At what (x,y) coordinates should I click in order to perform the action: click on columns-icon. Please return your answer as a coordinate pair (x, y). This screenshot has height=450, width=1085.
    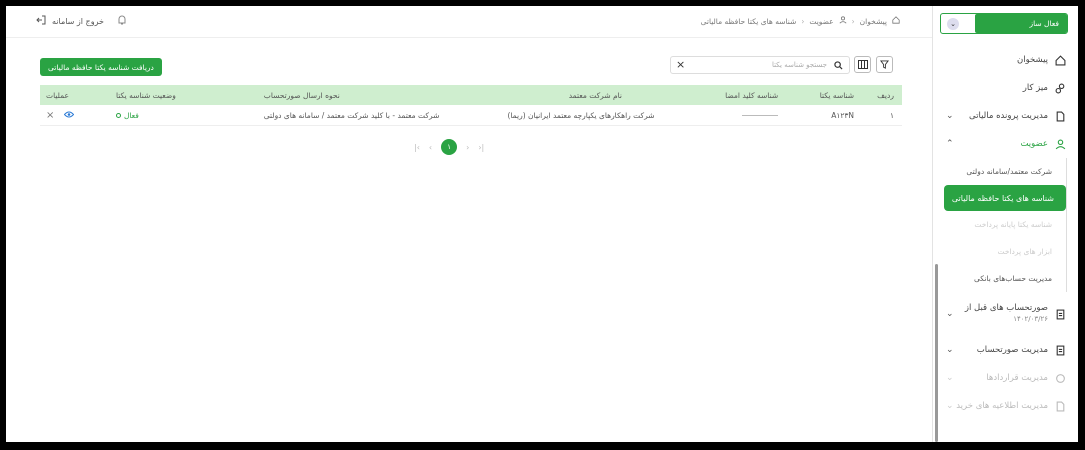
    Looking at the image, I should click on (862, 64).